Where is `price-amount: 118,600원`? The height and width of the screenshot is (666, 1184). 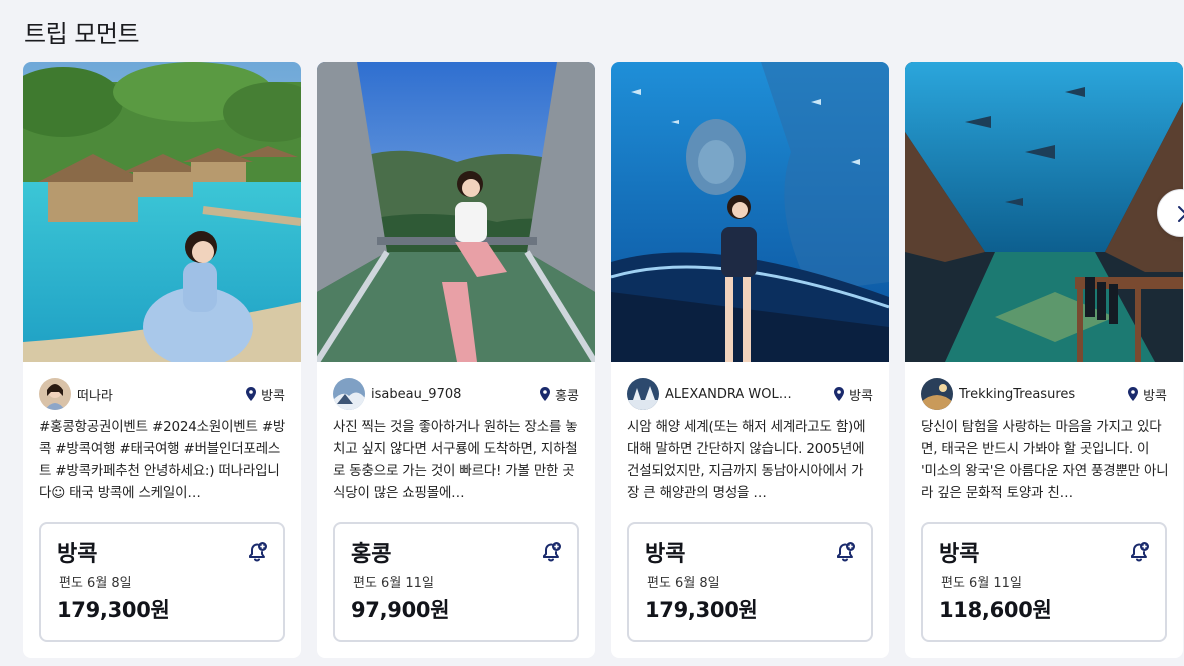 price-amount: 118,600원 is located at coordinates (995, 610).